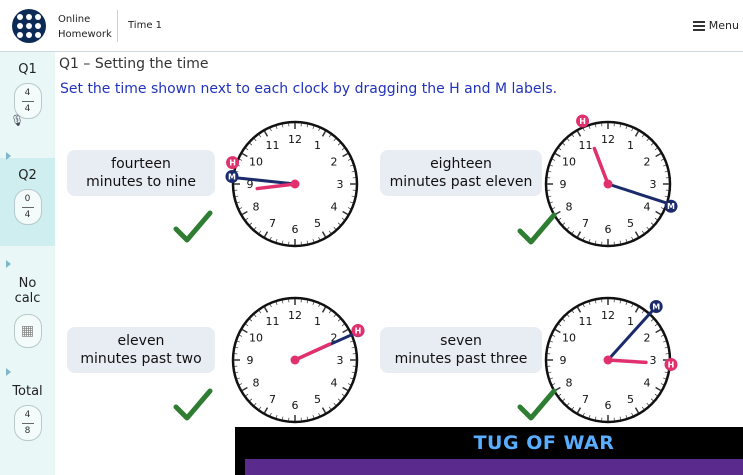  I want to click on clock-3-correct-tick-icon, so click(193, 404).